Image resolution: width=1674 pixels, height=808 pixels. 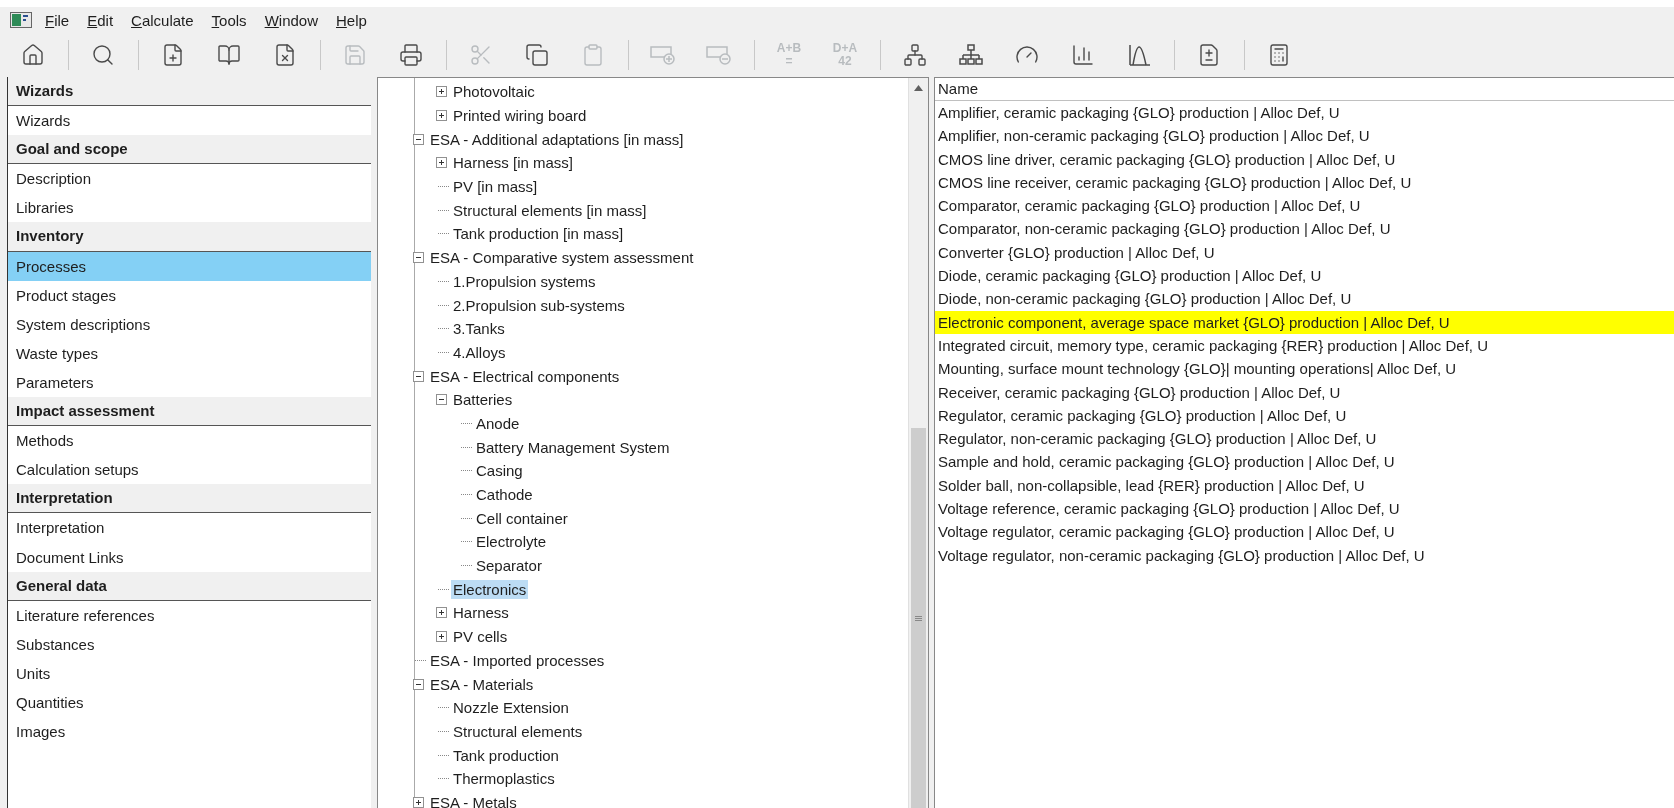 What do you see at coordinates (173, 55) in the screenshot?
I see `new-file-icon` at bounding box center [173, 55].